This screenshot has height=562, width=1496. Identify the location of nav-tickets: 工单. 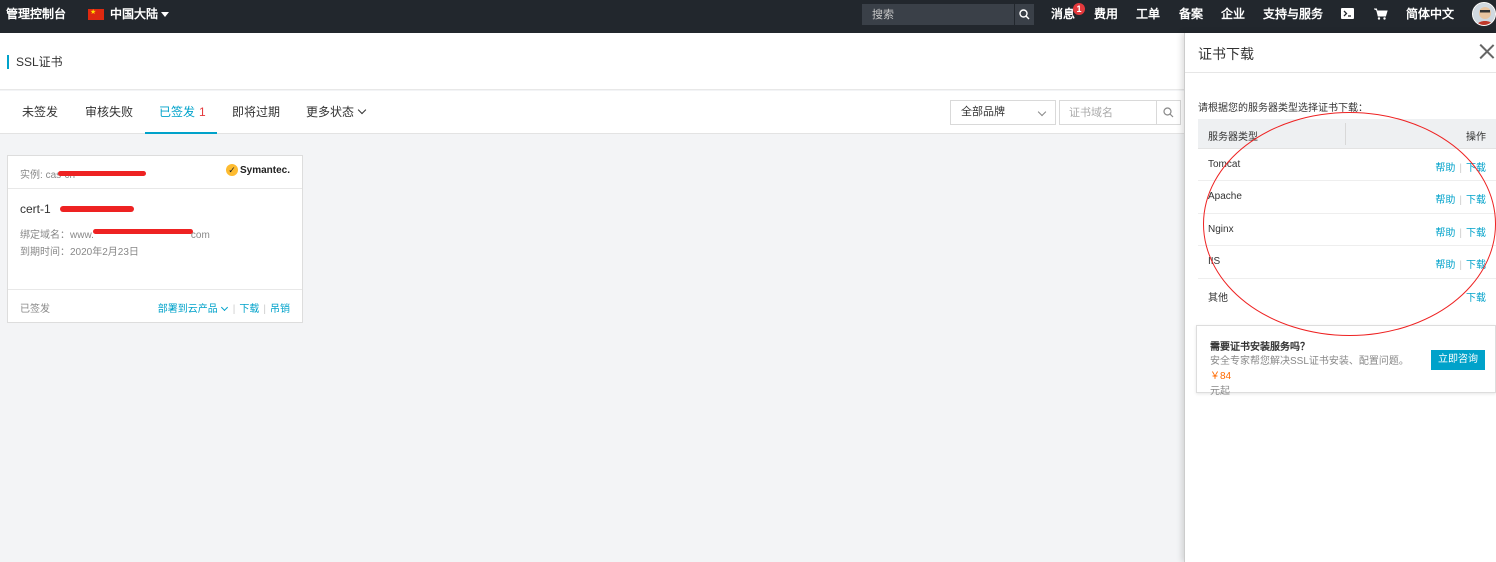
(1148, 14).